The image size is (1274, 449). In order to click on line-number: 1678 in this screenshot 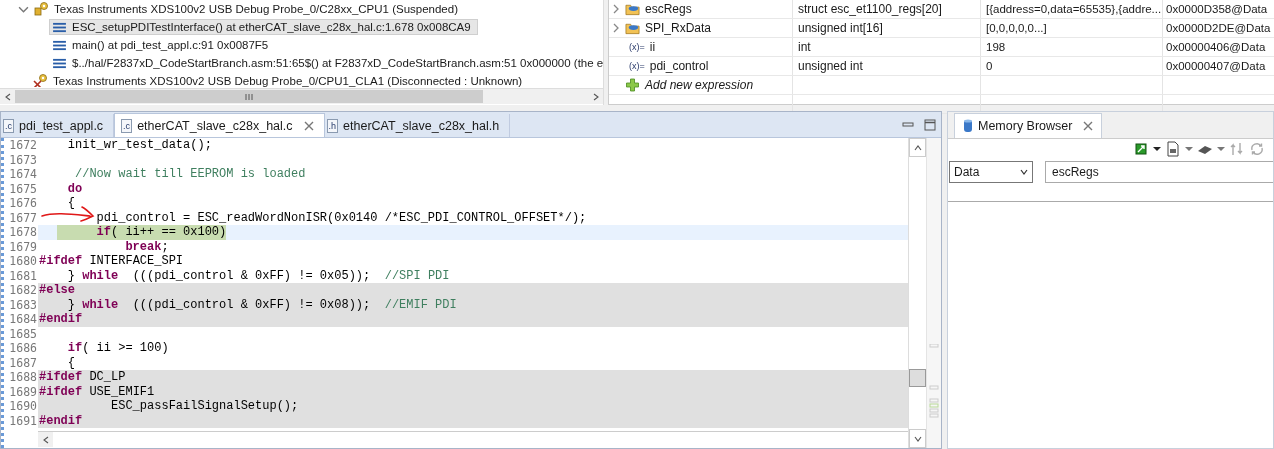, I will do `click(23, 232)`.